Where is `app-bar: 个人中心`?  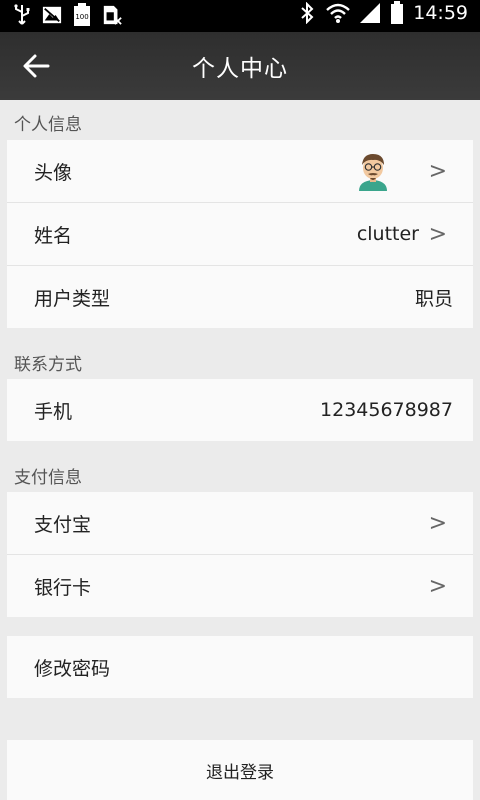 app-bar: 个人中心 is located at coordinates (240, 66).